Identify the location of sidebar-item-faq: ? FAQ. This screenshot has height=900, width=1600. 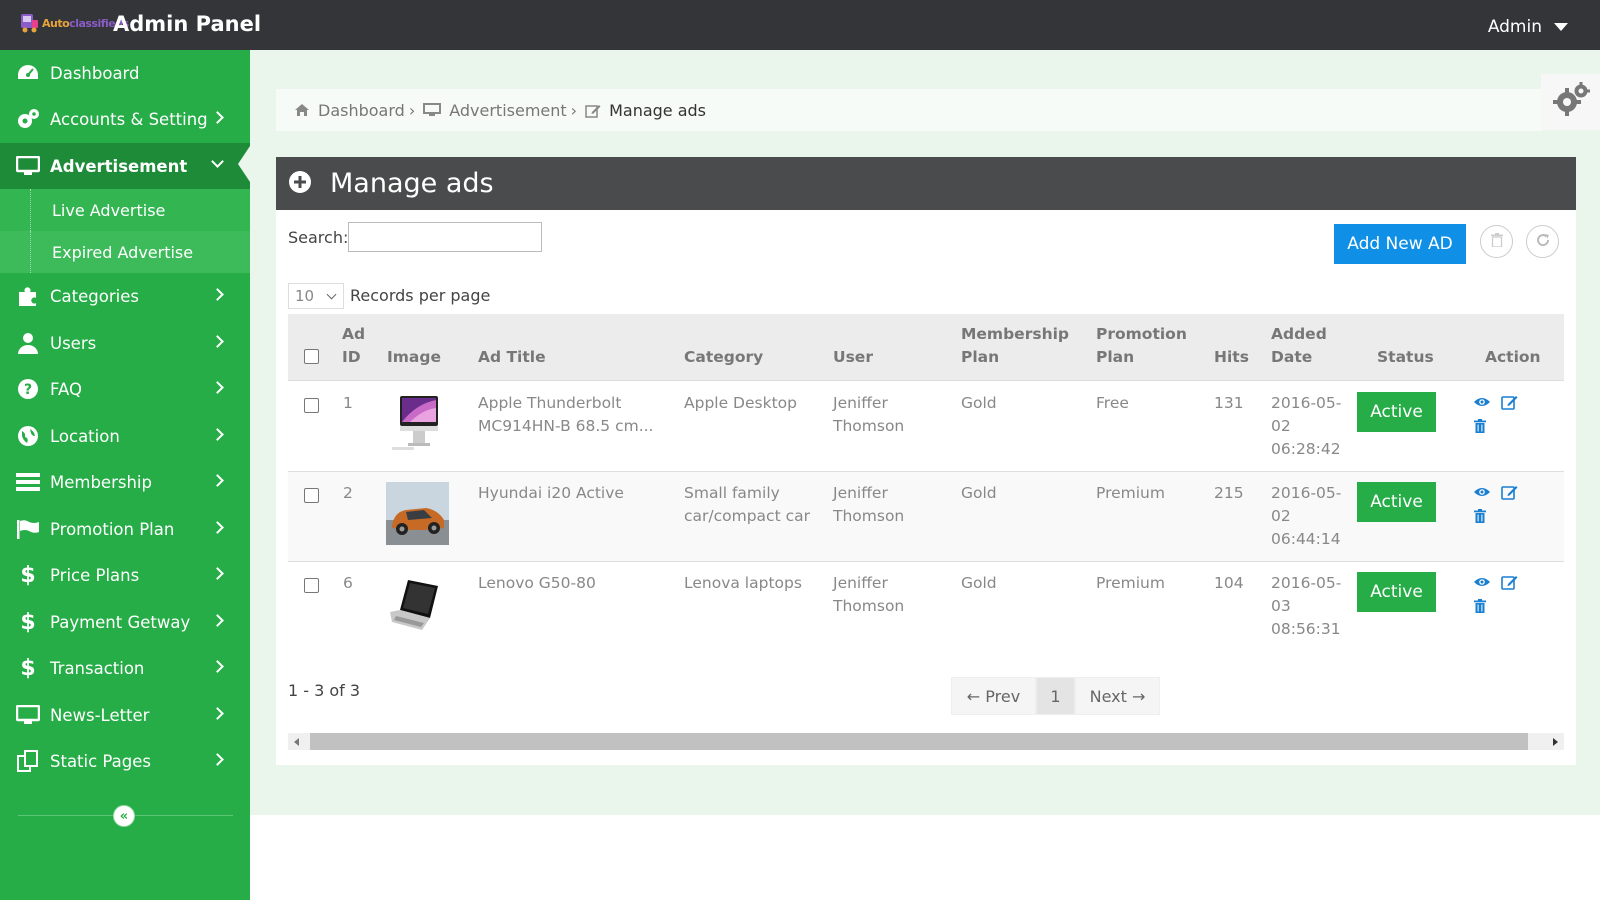
(125, 389).